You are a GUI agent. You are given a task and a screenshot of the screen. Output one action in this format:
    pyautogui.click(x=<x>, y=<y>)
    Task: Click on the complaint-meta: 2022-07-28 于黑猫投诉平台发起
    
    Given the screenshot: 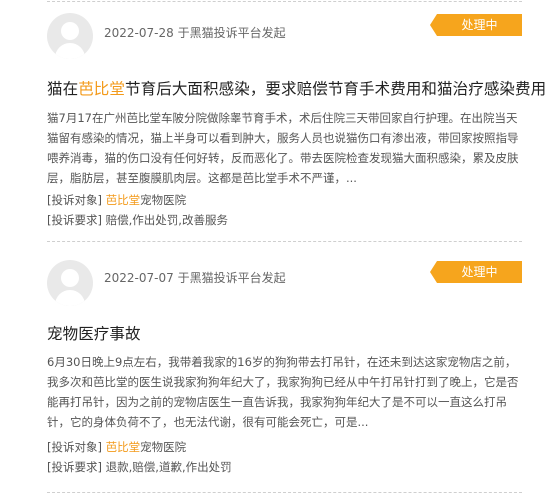 What is the action you would take?
    pyautogui.click(x=195, y=32)
    